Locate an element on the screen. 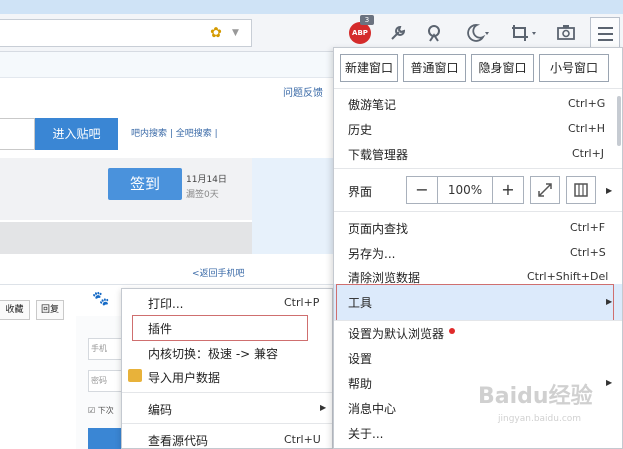  nav-band is located at coordinates (126, 238).